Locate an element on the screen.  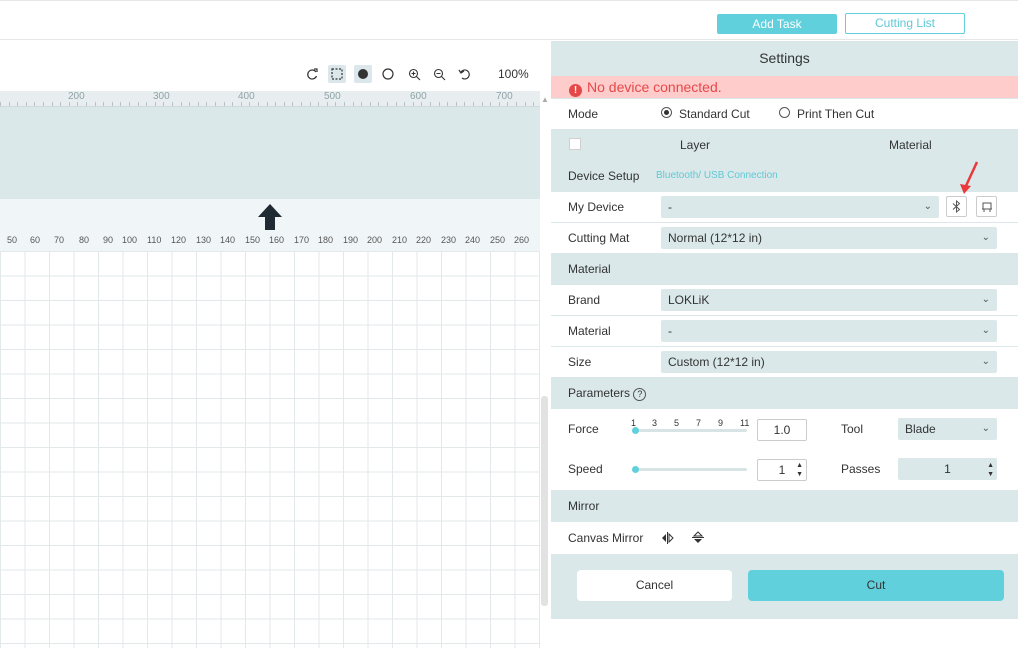
zoom-out-icon is located at coordinates (439, 74).